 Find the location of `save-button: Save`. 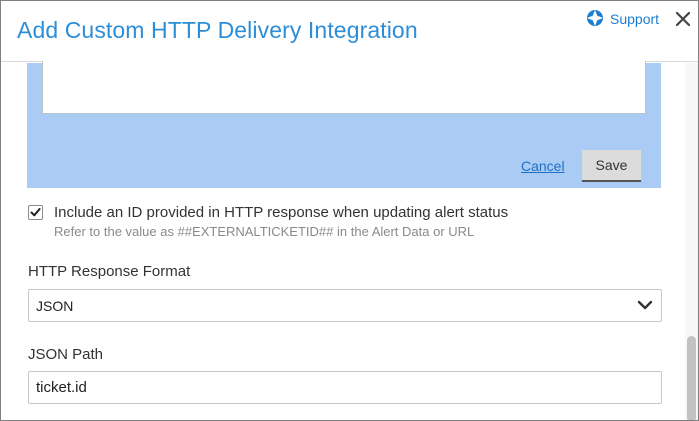

save-button: Save is located at coordinates (611, 166).